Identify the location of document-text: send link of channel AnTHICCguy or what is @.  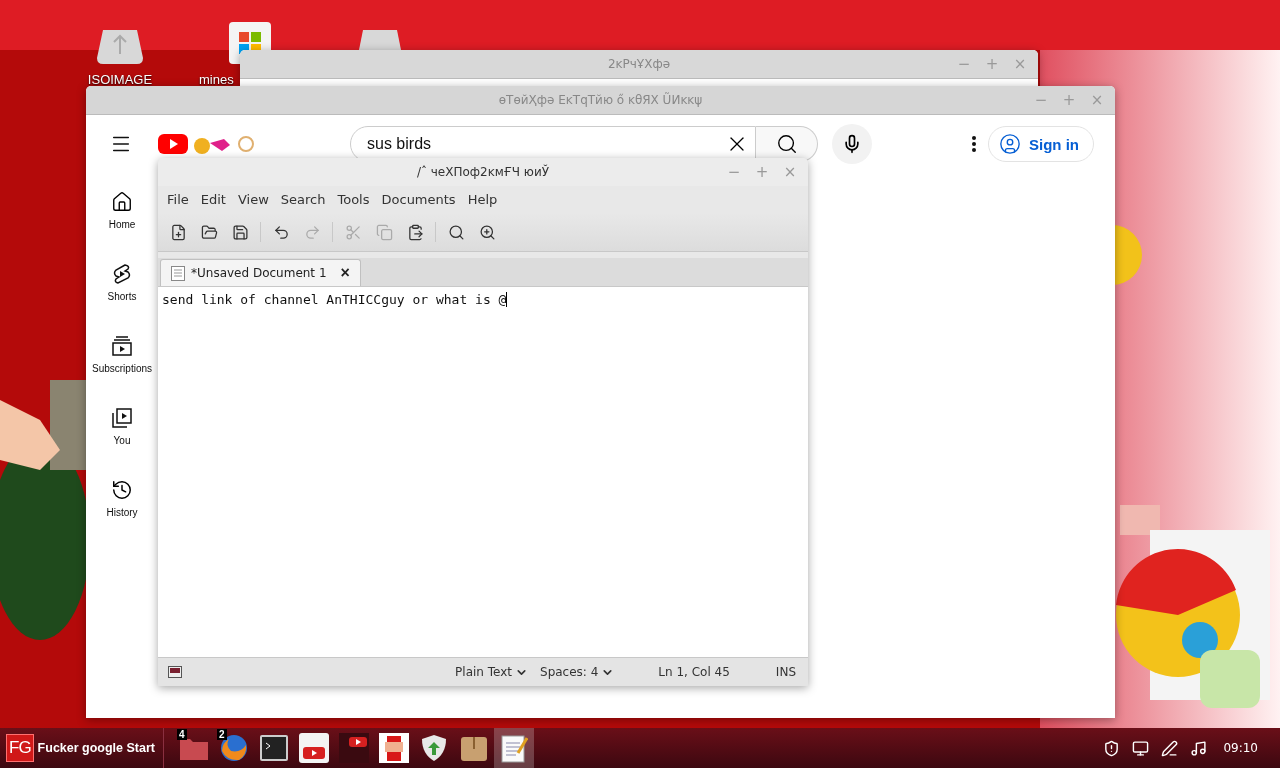
(334, 299).